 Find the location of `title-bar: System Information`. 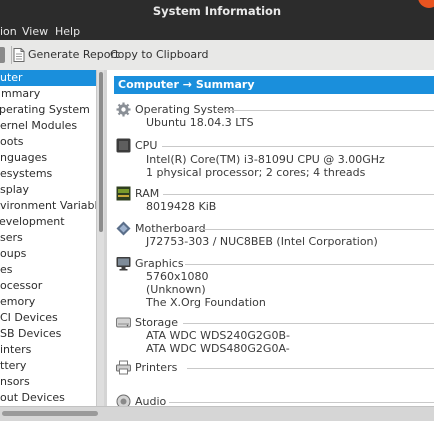

title-bar: System Information is located at coordinates (217, 11).